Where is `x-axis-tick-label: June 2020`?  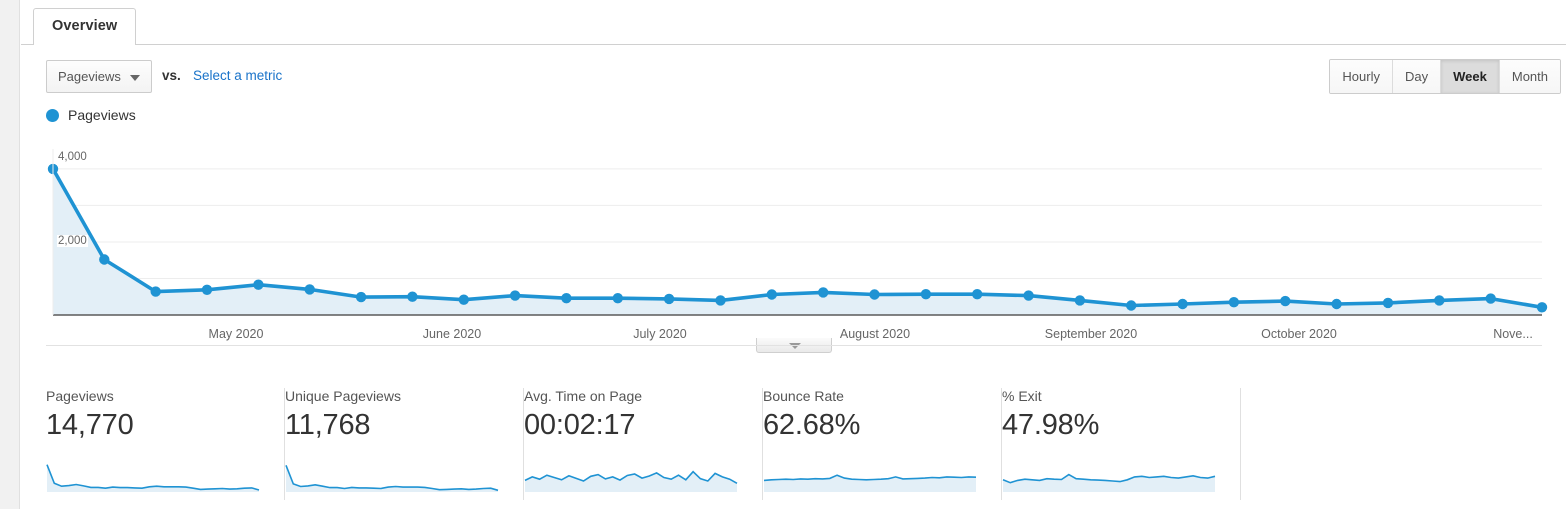
x-axis-tick-label: June 2020 is located at coordinates (452, 334).